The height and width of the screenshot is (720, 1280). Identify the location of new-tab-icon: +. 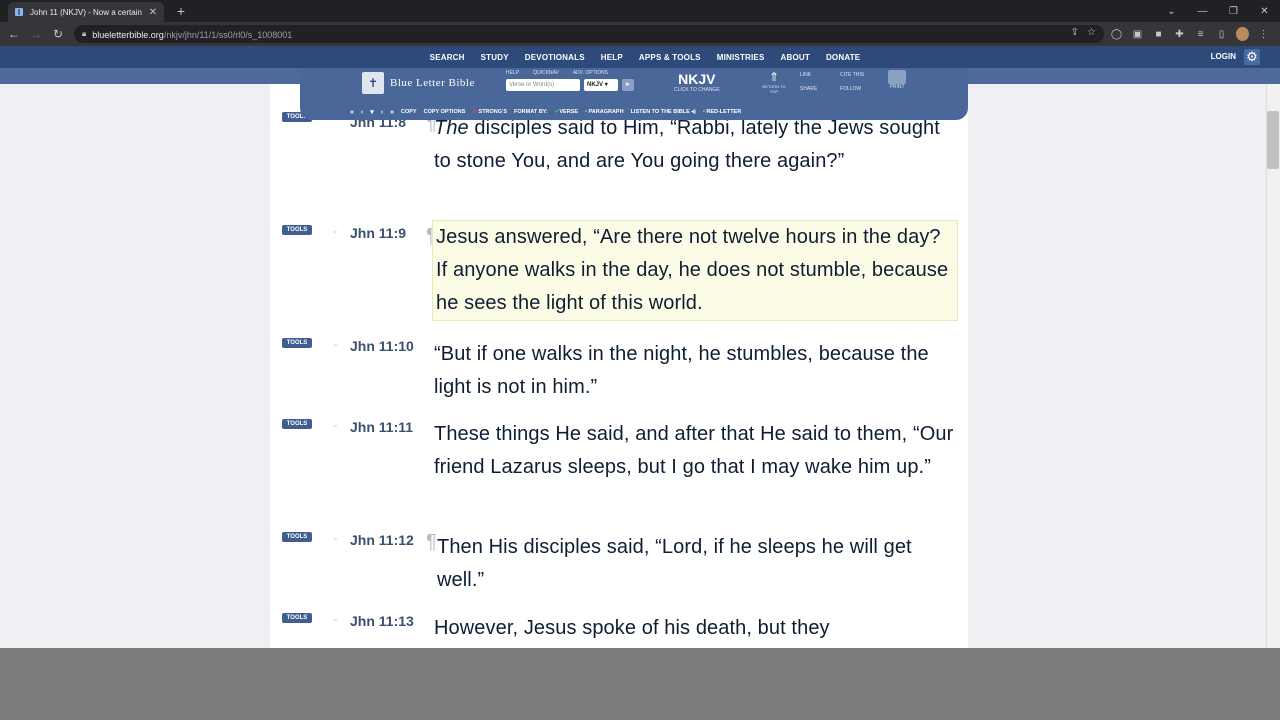
(181, 11).